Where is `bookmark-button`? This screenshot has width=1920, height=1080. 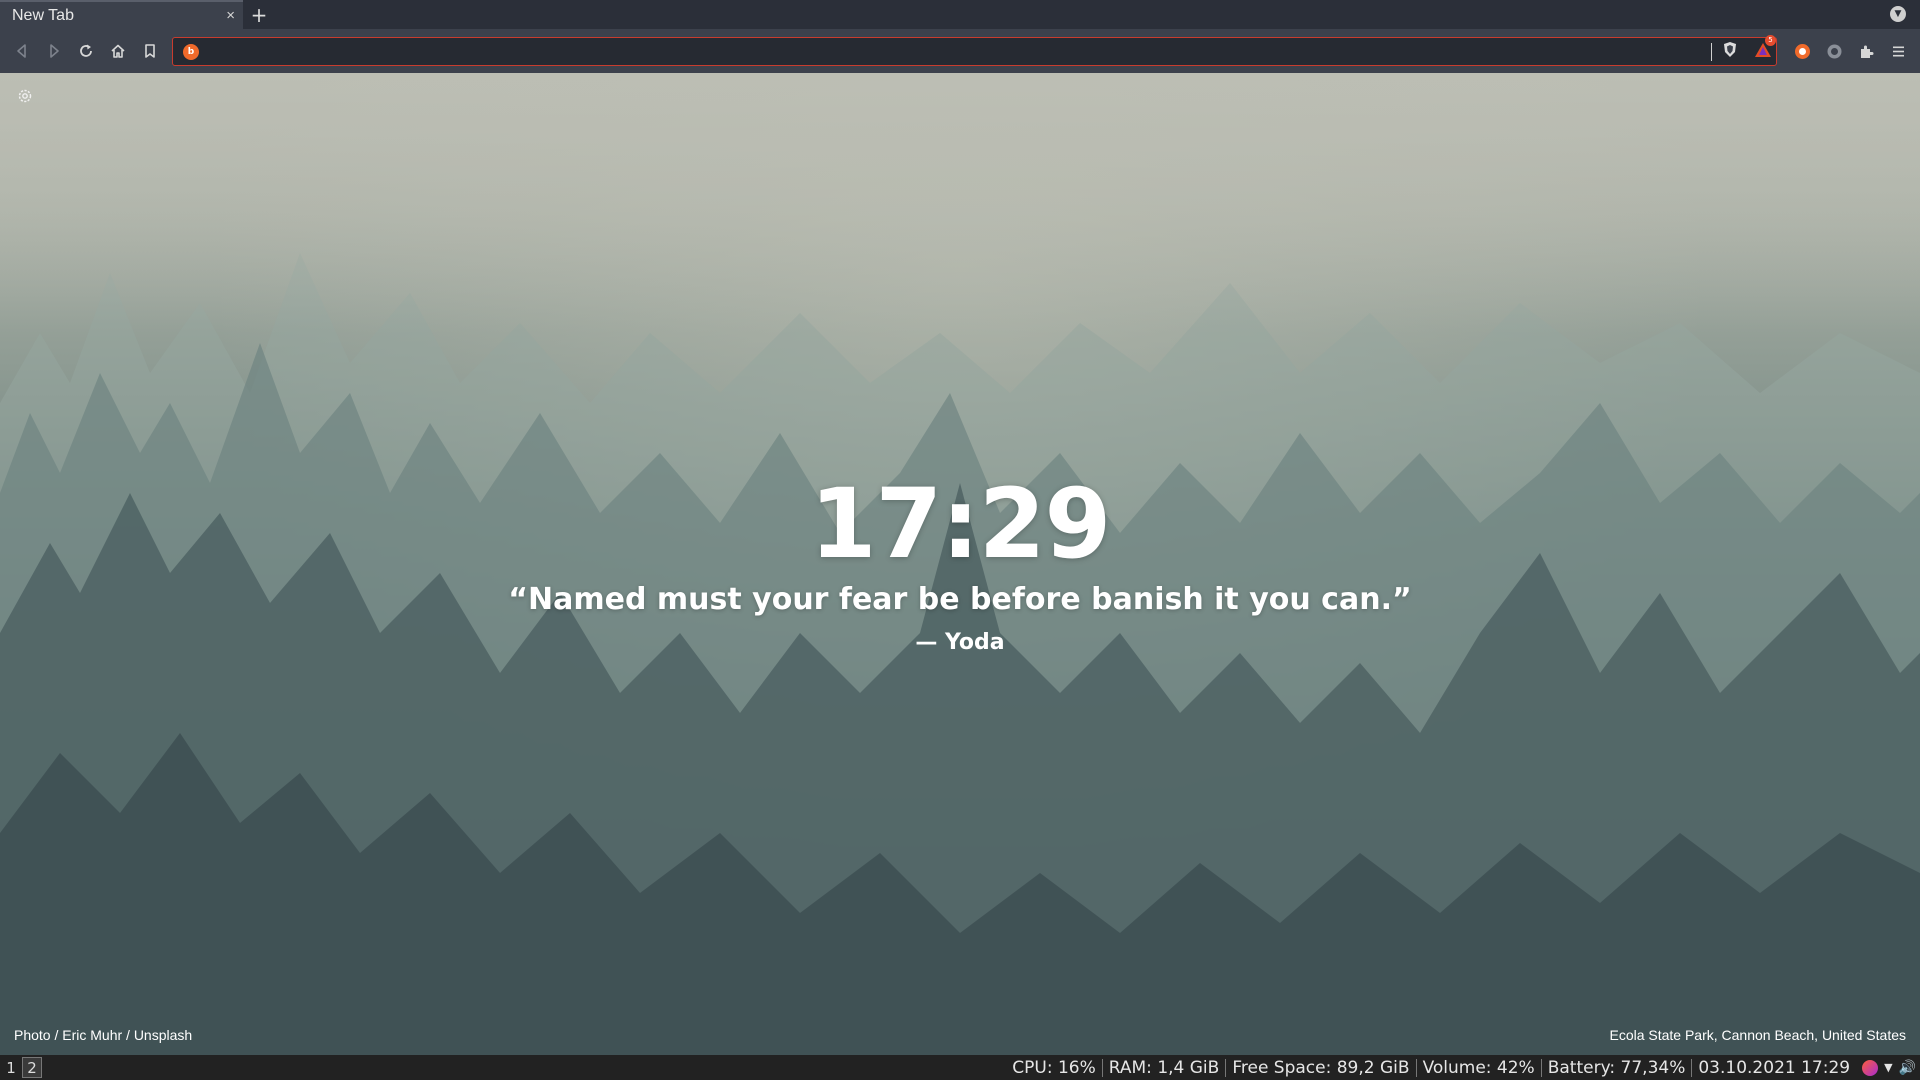
bookmark-button is located at coordinates (150, 51).